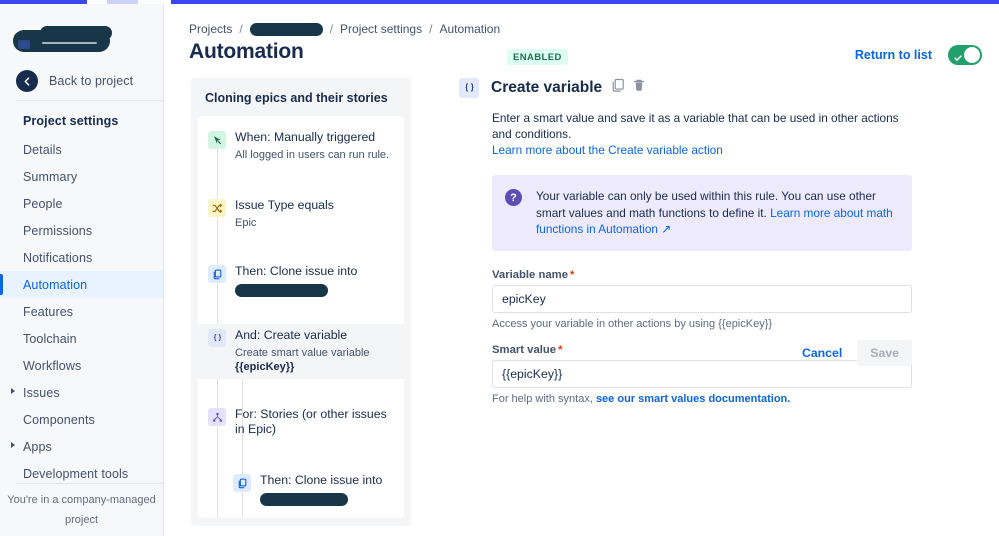  I want to click on cursor-click-icon, so click(217, 140).